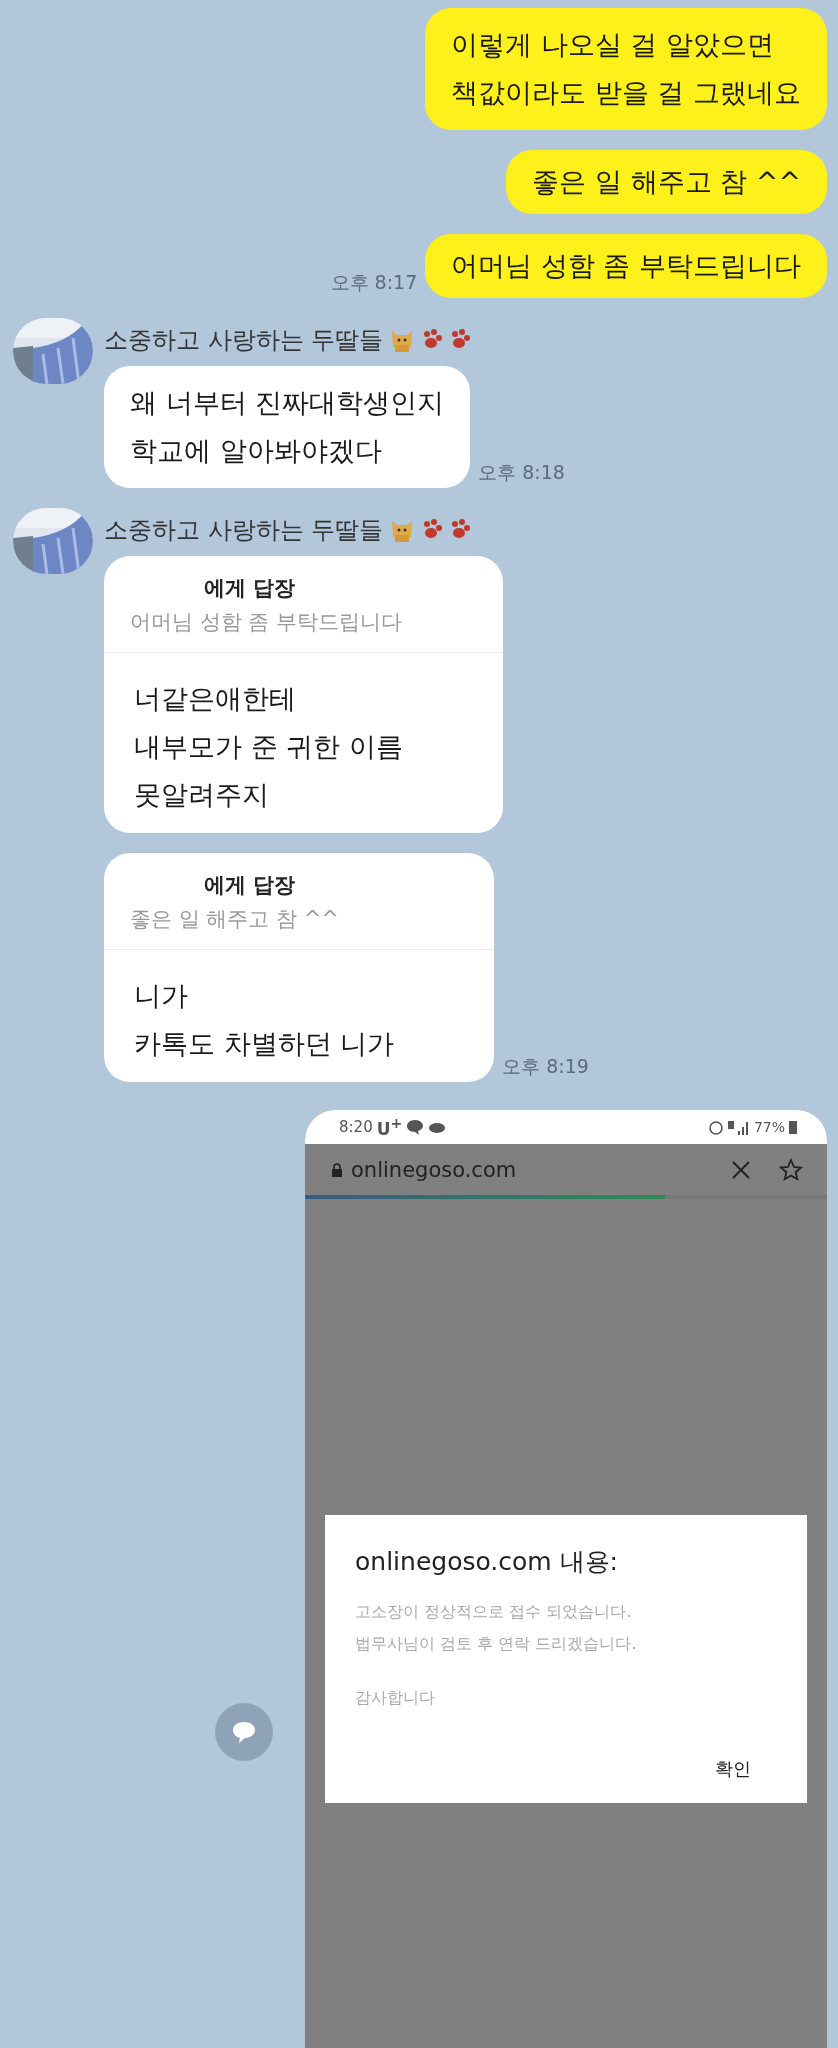 The height and width of the screenshot is (2048, 838). What do you see at coordinates (267, 622) in the screenshot?
I see `quoted-message: 어머님 성함 좀 부탁드립니다` at bounding box center [267, 622].